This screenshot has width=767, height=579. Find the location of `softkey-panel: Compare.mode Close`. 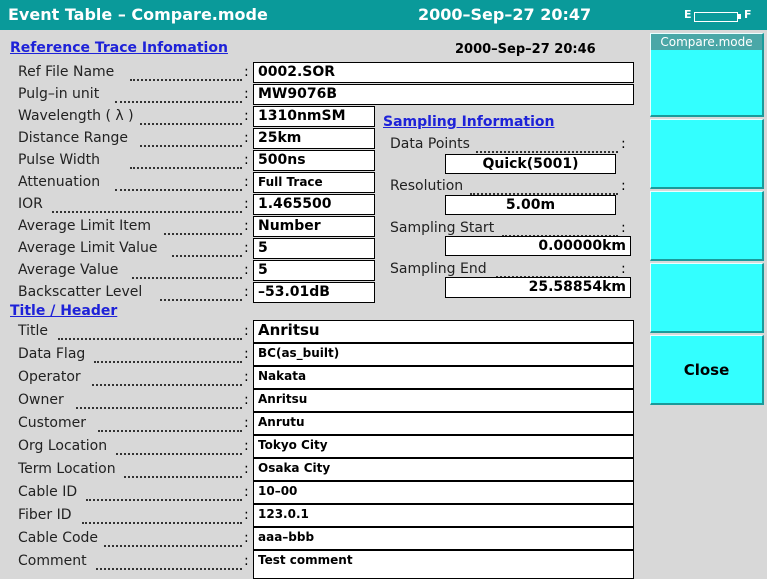

softkey-panel: Compare.mode Close is located at coordinates (707, 304).